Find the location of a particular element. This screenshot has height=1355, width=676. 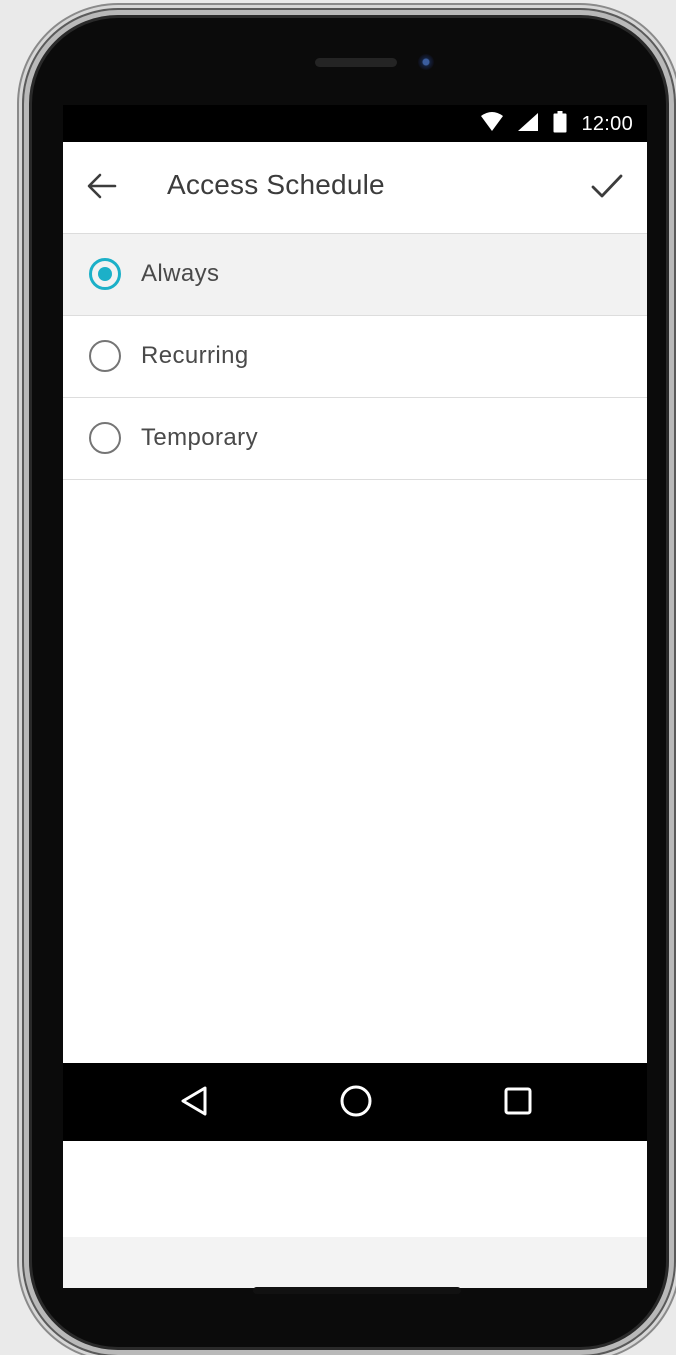

screen-bottom-area is located at coordinates (355, 1262).